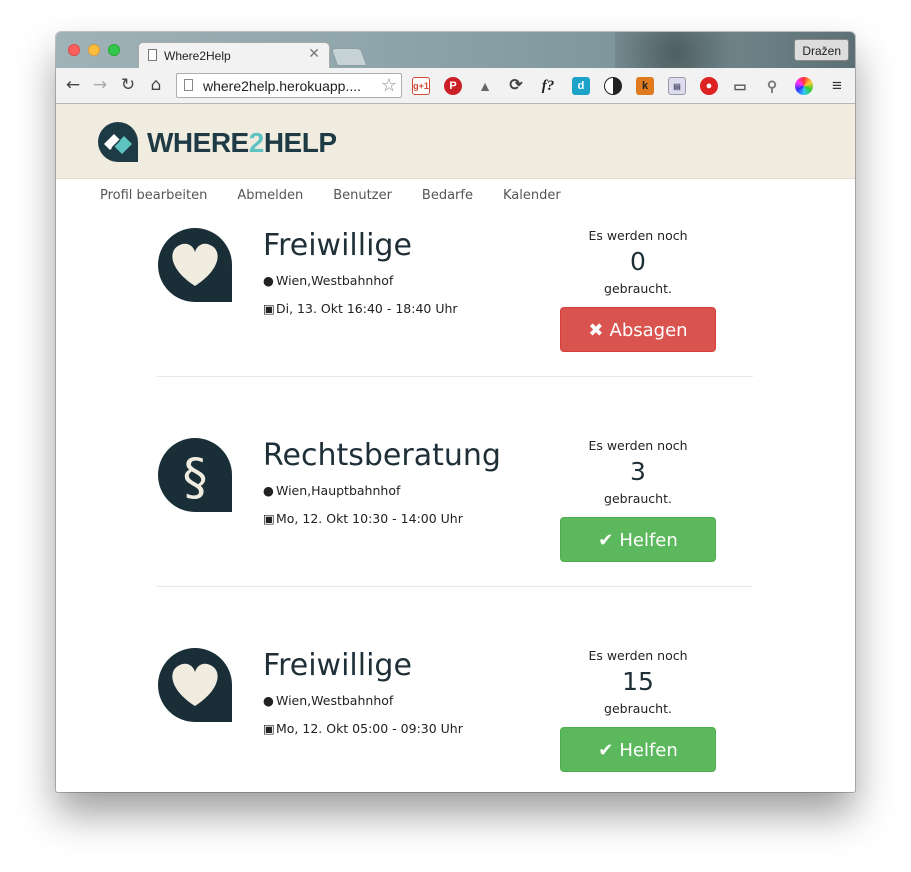 The height and width of the screenshot is (872, 911). What do you see at coordinates (128, 85) in the screenshot?
I see `reload-icon: ↻` at bounding box center [128, 85].